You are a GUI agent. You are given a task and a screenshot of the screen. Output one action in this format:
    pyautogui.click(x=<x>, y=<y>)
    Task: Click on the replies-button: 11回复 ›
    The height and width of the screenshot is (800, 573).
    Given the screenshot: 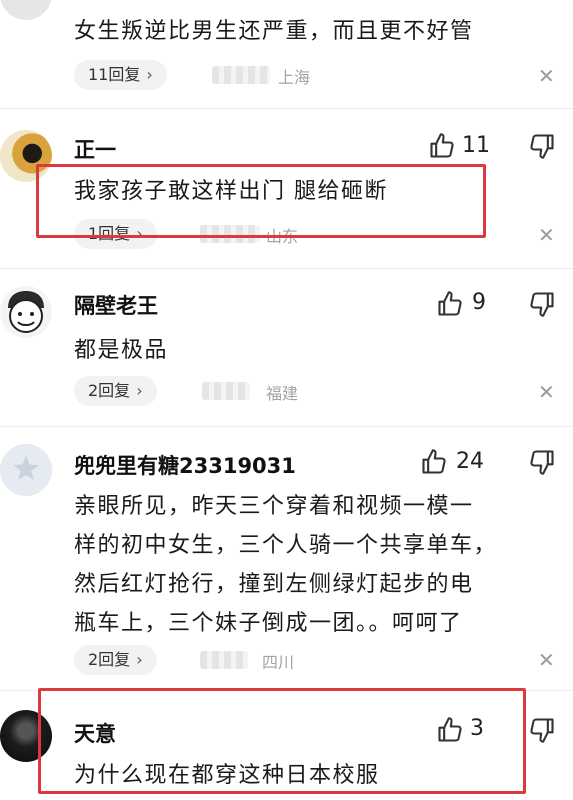 What is the action you would take?
    pyautogui.click(x=120, y=75)
    